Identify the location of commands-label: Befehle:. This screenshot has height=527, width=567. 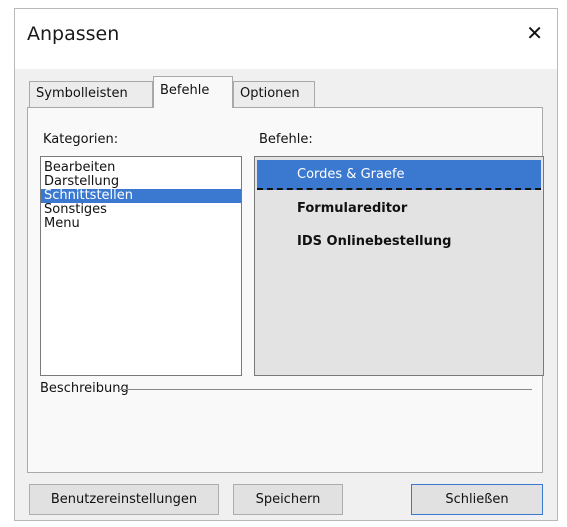
(286, 139).